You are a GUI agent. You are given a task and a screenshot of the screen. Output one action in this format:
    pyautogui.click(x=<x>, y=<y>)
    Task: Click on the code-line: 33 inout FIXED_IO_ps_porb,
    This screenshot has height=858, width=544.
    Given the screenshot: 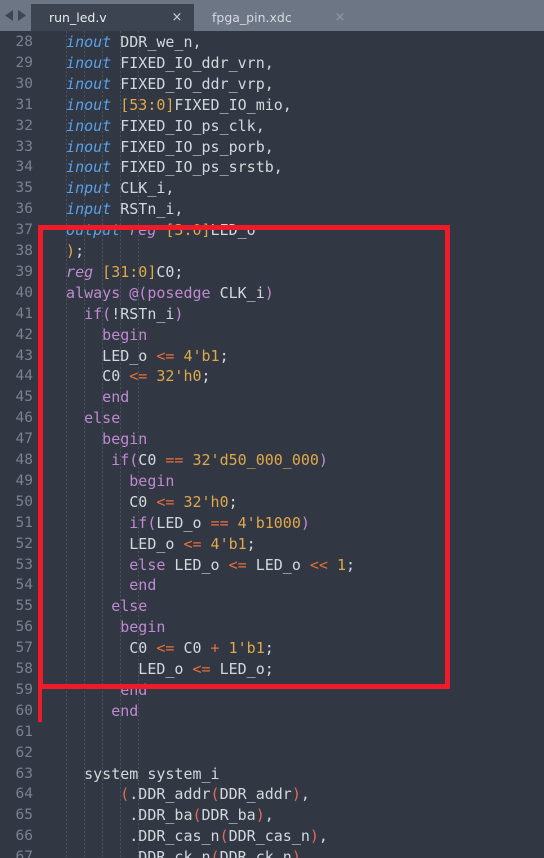 What is the action you would take?
    pyautogui.click(x=272, y=147)
    